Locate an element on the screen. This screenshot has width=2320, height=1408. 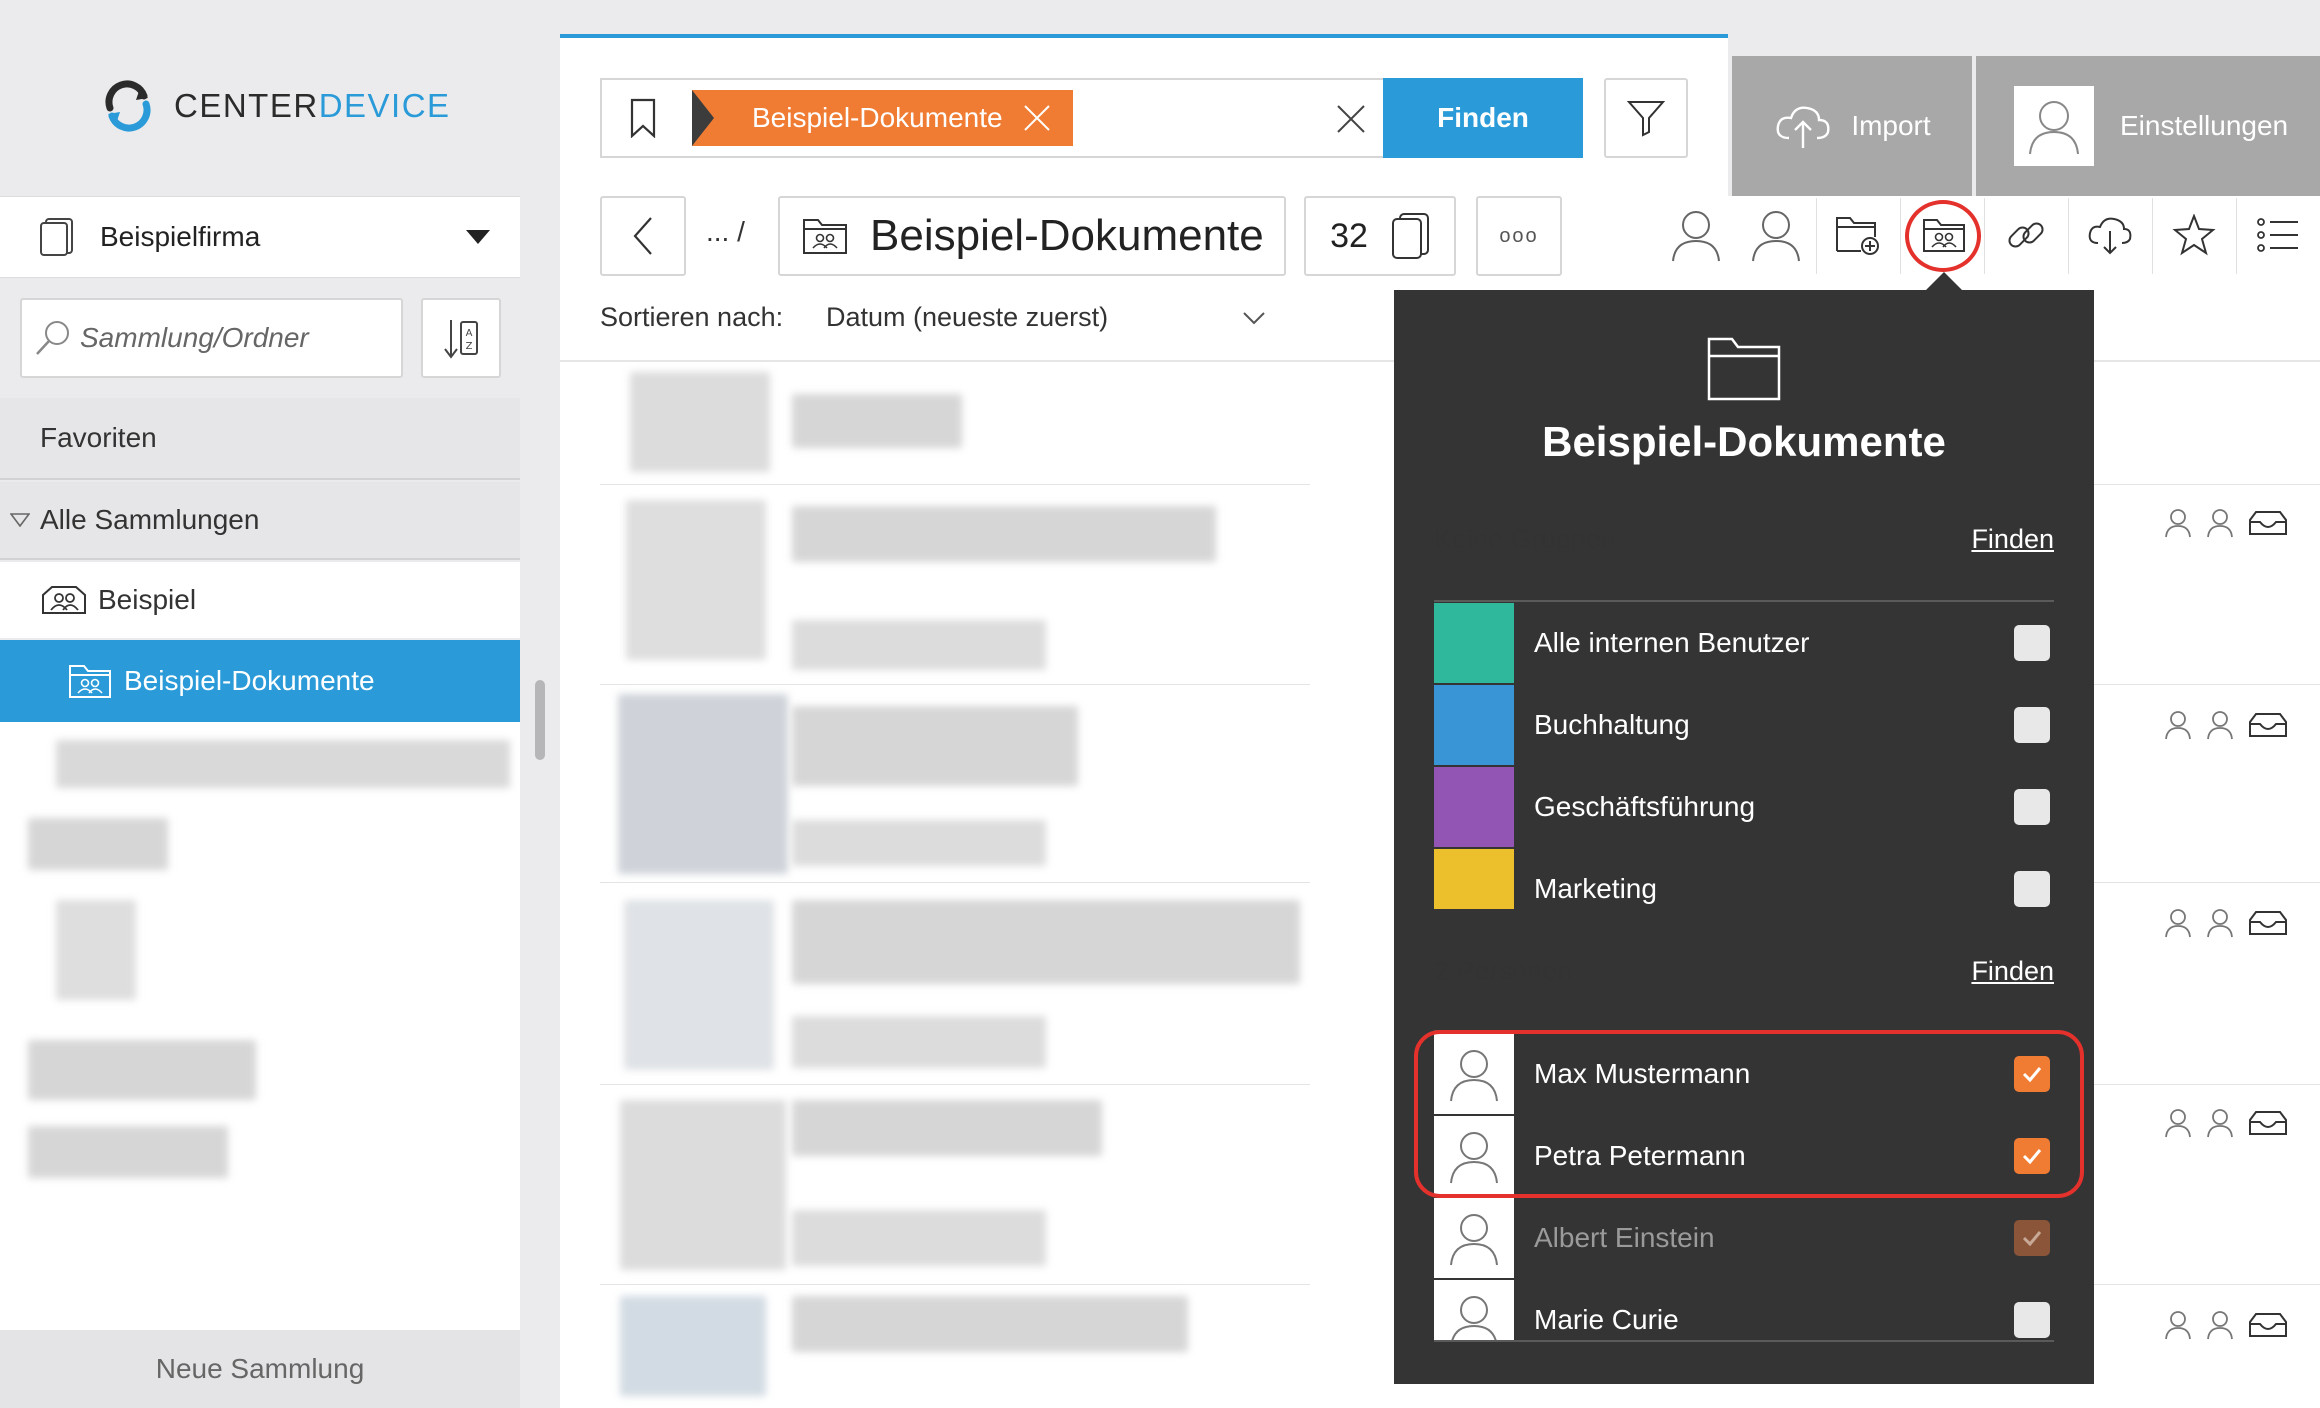
sidebar-item-beispiel: Beispiel is located at coordinates (260, 600).